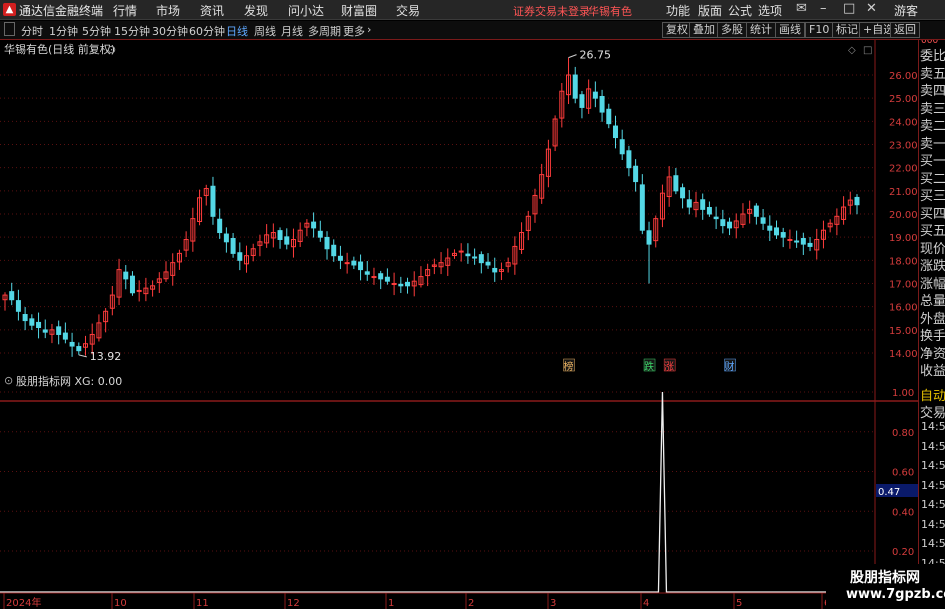 This screenshot has width=945, height=609. What do you see at coordinates (359, 10) in the screenshot?
I see `menu-caifuquan: 财富圈` at bounding box center [359, 10].